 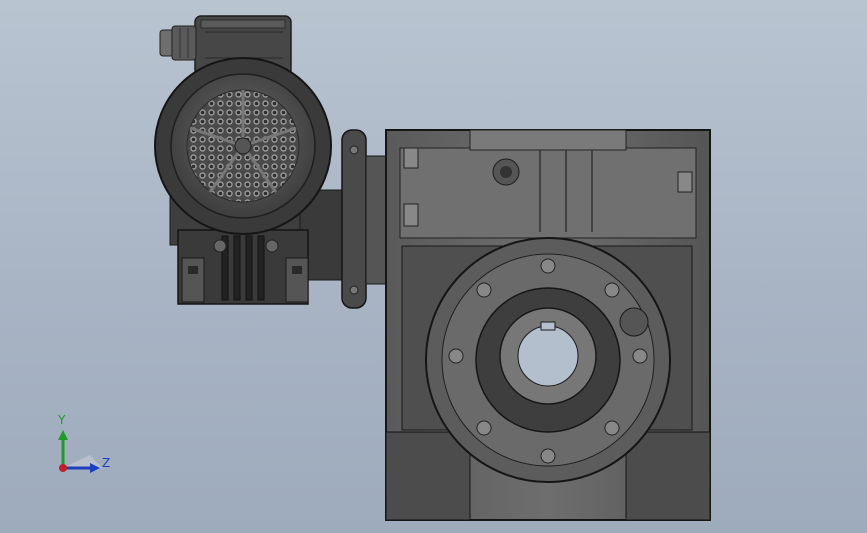 What do you see at coordinates (62, 420) in the screenshot?
I see `triad-y-label: Y` at bounding box center [62, 420].